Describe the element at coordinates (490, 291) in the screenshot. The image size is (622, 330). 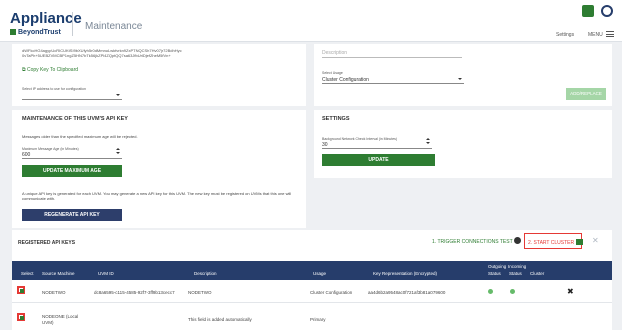
I see `outgoing-status-dot` at that location.